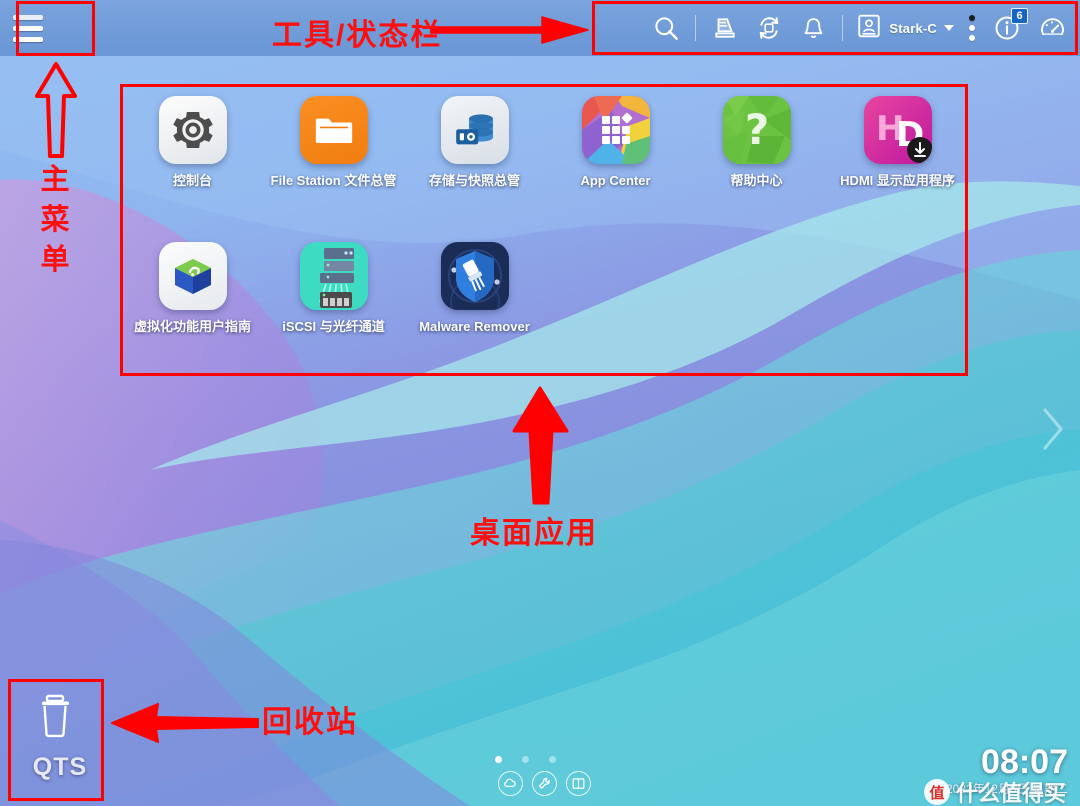 Image resolution: width=1080 pixels, height=806 pixels. I want to click on file-station-icon, so click(333, 130).